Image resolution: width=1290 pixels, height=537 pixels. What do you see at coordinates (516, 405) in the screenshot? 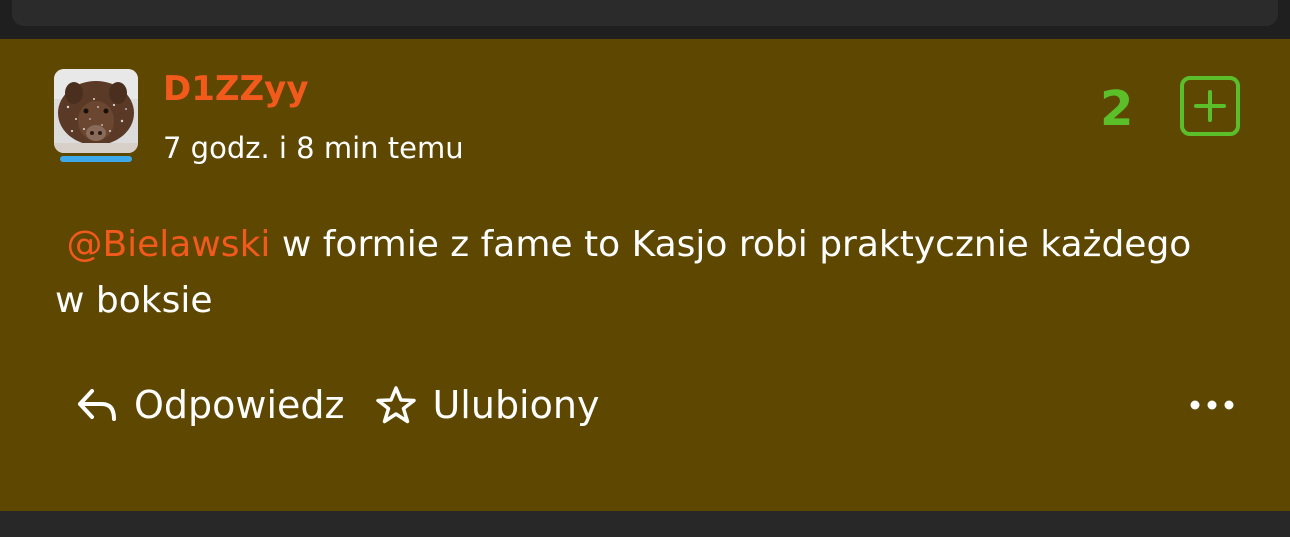
I see `favorite-label: Ulubiony` at bounding box center [516, 405].